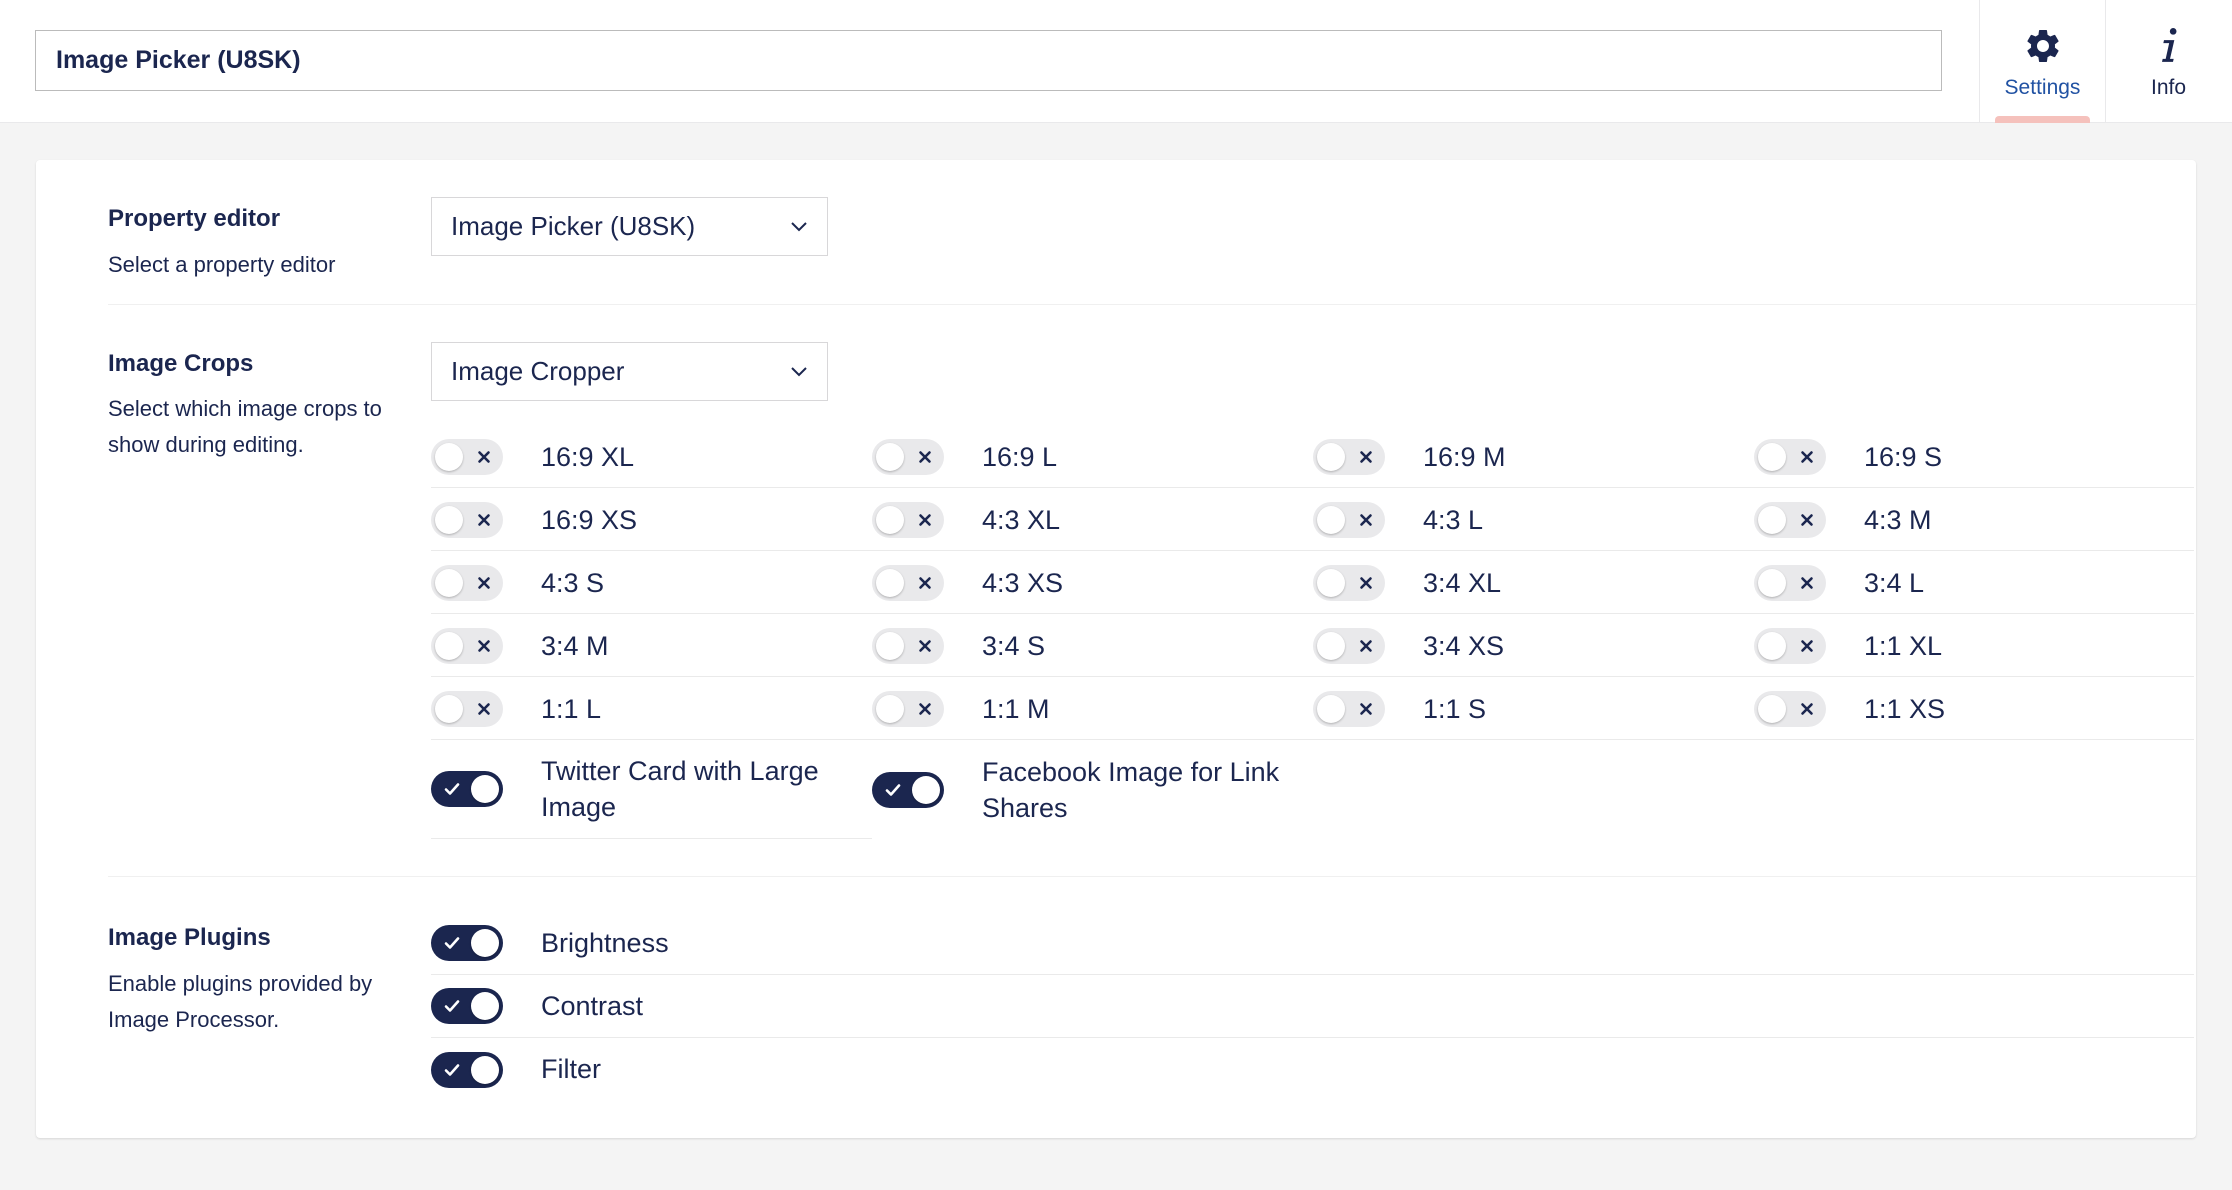  I want to click on crop-label: 1:1 L, so click(571, 708).